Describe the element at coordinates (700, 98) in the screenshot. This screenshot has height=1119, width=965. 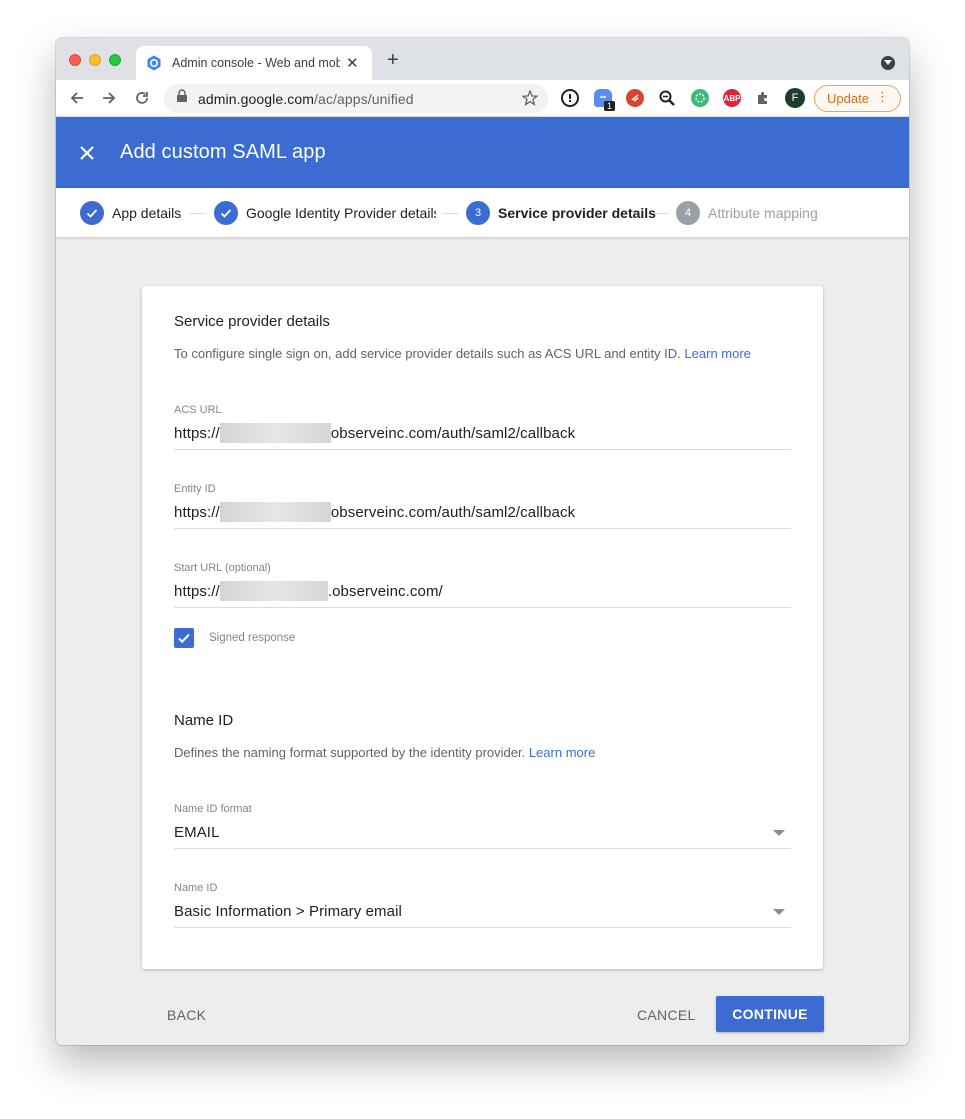
I see `color-wheel-extension-icon` at that location.